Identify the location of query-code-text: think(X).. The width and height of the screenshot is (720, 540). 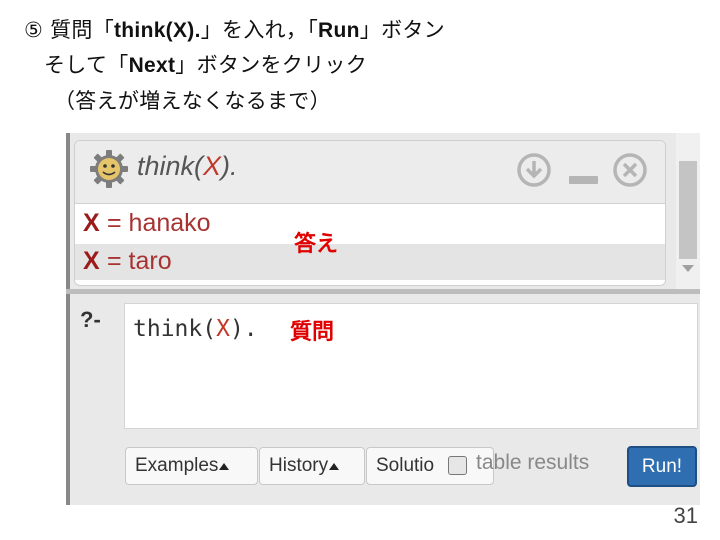
(157, 30).